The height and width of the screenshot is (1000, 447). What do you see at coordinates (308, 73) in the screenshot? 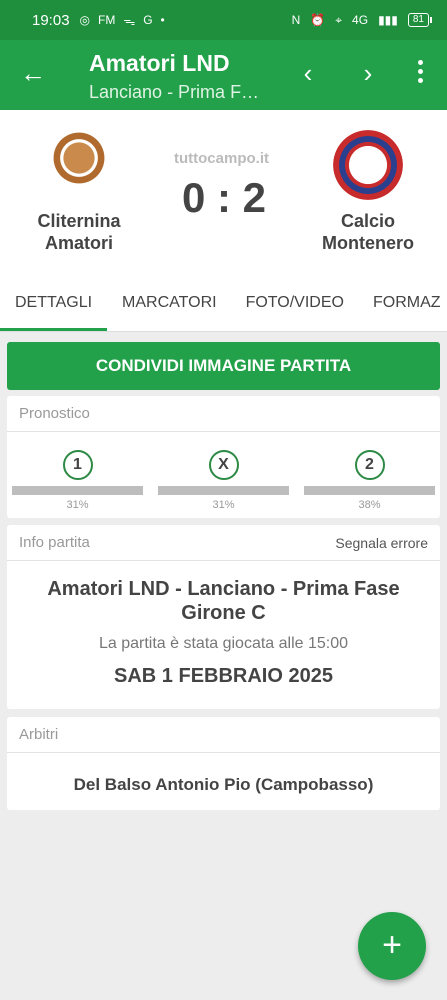
I see `previous-chevron-icon: ‹` at bounding box center [308, 73].